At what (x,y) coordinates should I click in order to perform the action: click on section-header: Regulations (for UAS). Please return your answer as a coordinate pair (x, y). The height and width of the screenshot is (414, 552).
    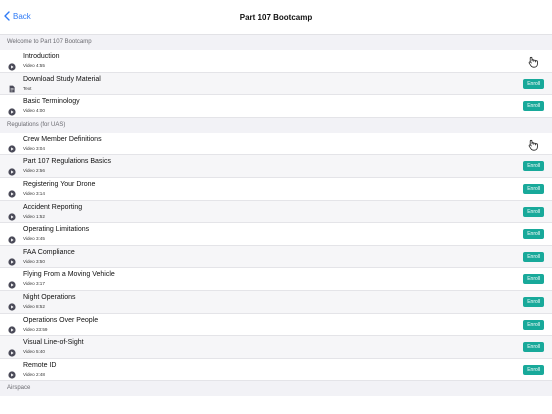
    Looking at the image, I should click on (276, 125).